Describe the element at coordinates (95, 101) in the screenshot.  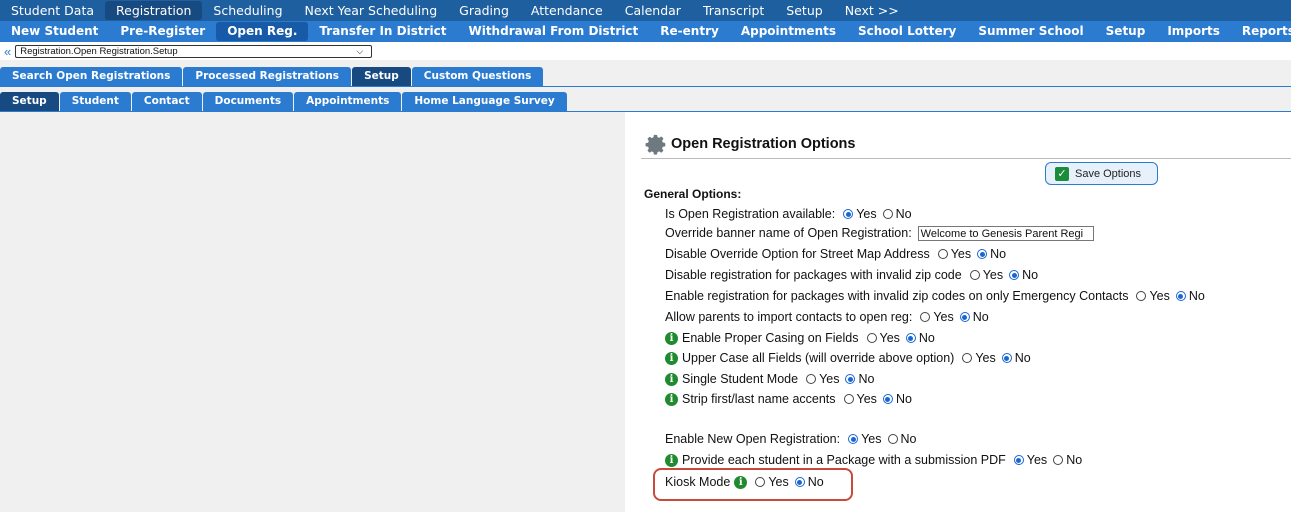
I see `subtab-student: Student` at that location.